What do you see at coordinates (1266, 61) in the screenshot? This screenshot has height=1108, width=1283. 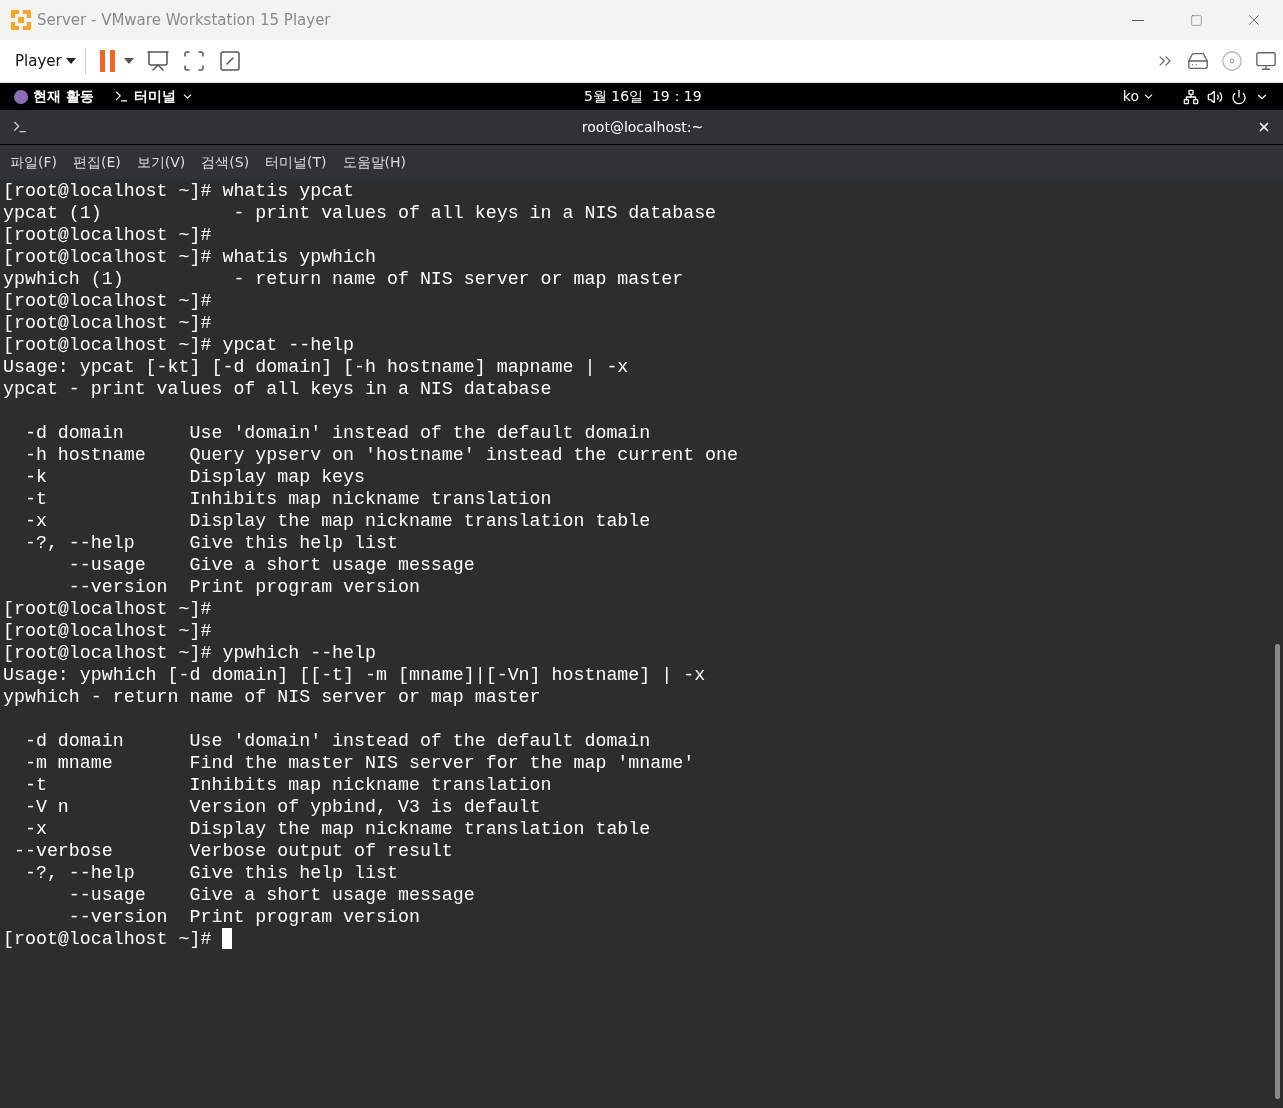 I see `monitor-icon` at bounding box center [1266, 61].